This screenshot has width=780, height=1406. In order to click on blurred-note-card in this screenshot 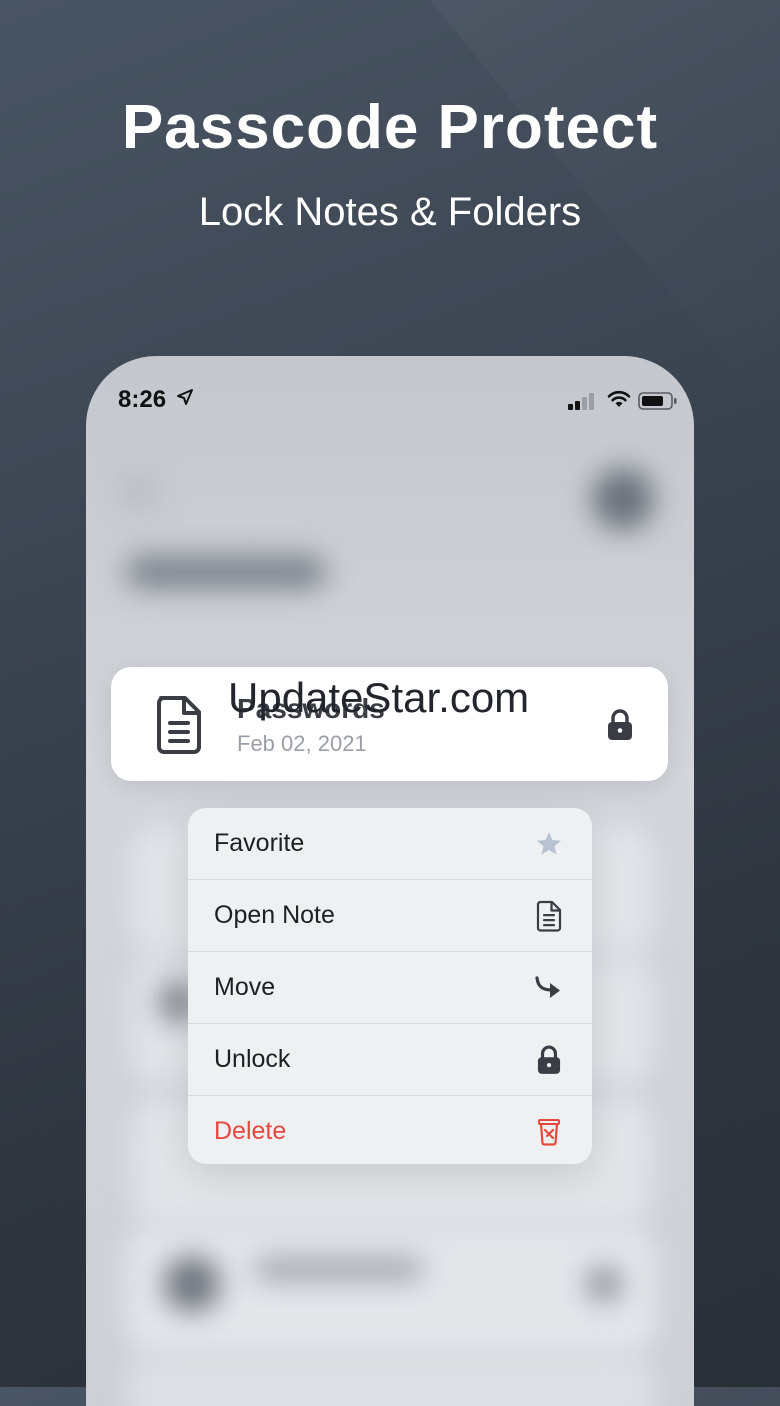, I will do `click(391, 1381)`.